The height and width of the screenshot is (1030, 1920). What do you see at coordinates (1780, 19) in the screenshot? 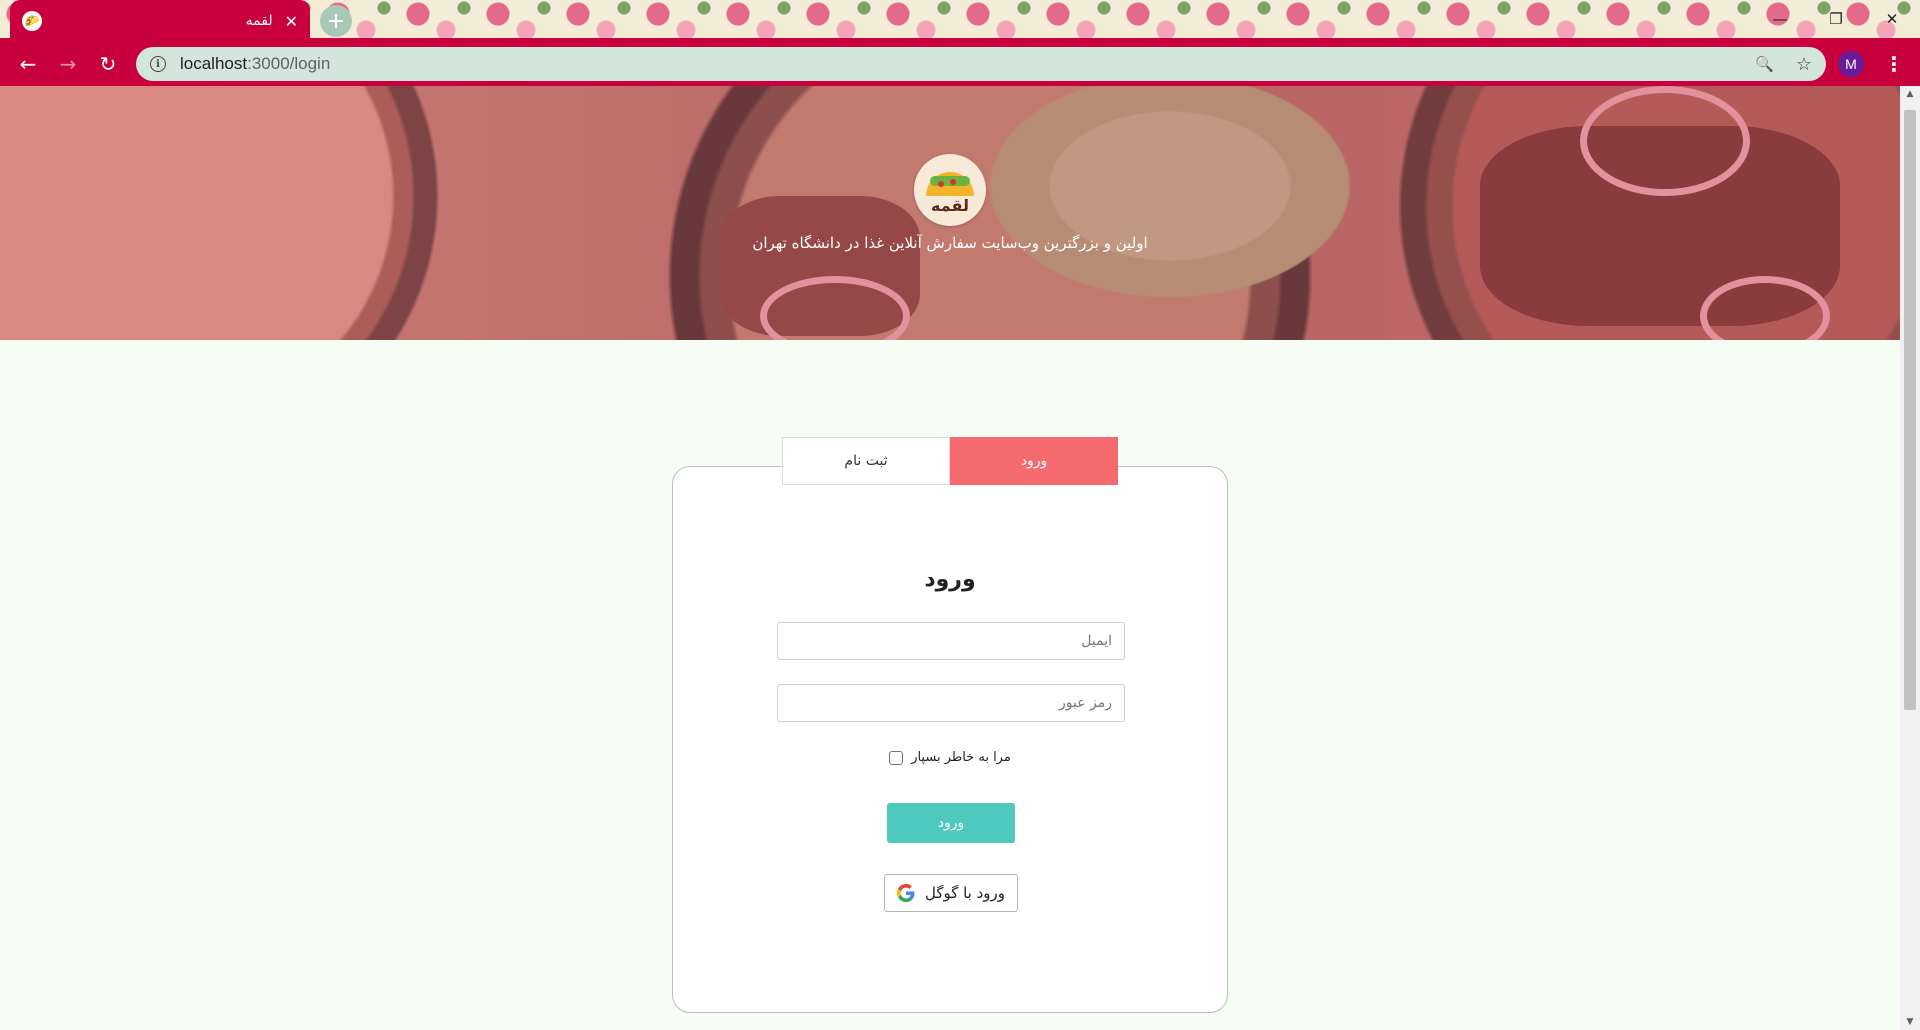
I see `minimize-button: —` at bounding box center [1780, 19].